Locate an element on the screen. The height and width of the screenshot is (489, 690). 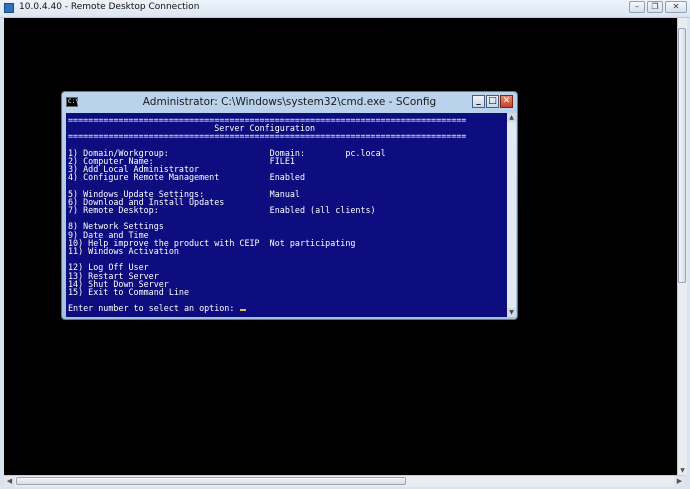
scroll-right-icon: ▶ is located at coordinates (679, 481).